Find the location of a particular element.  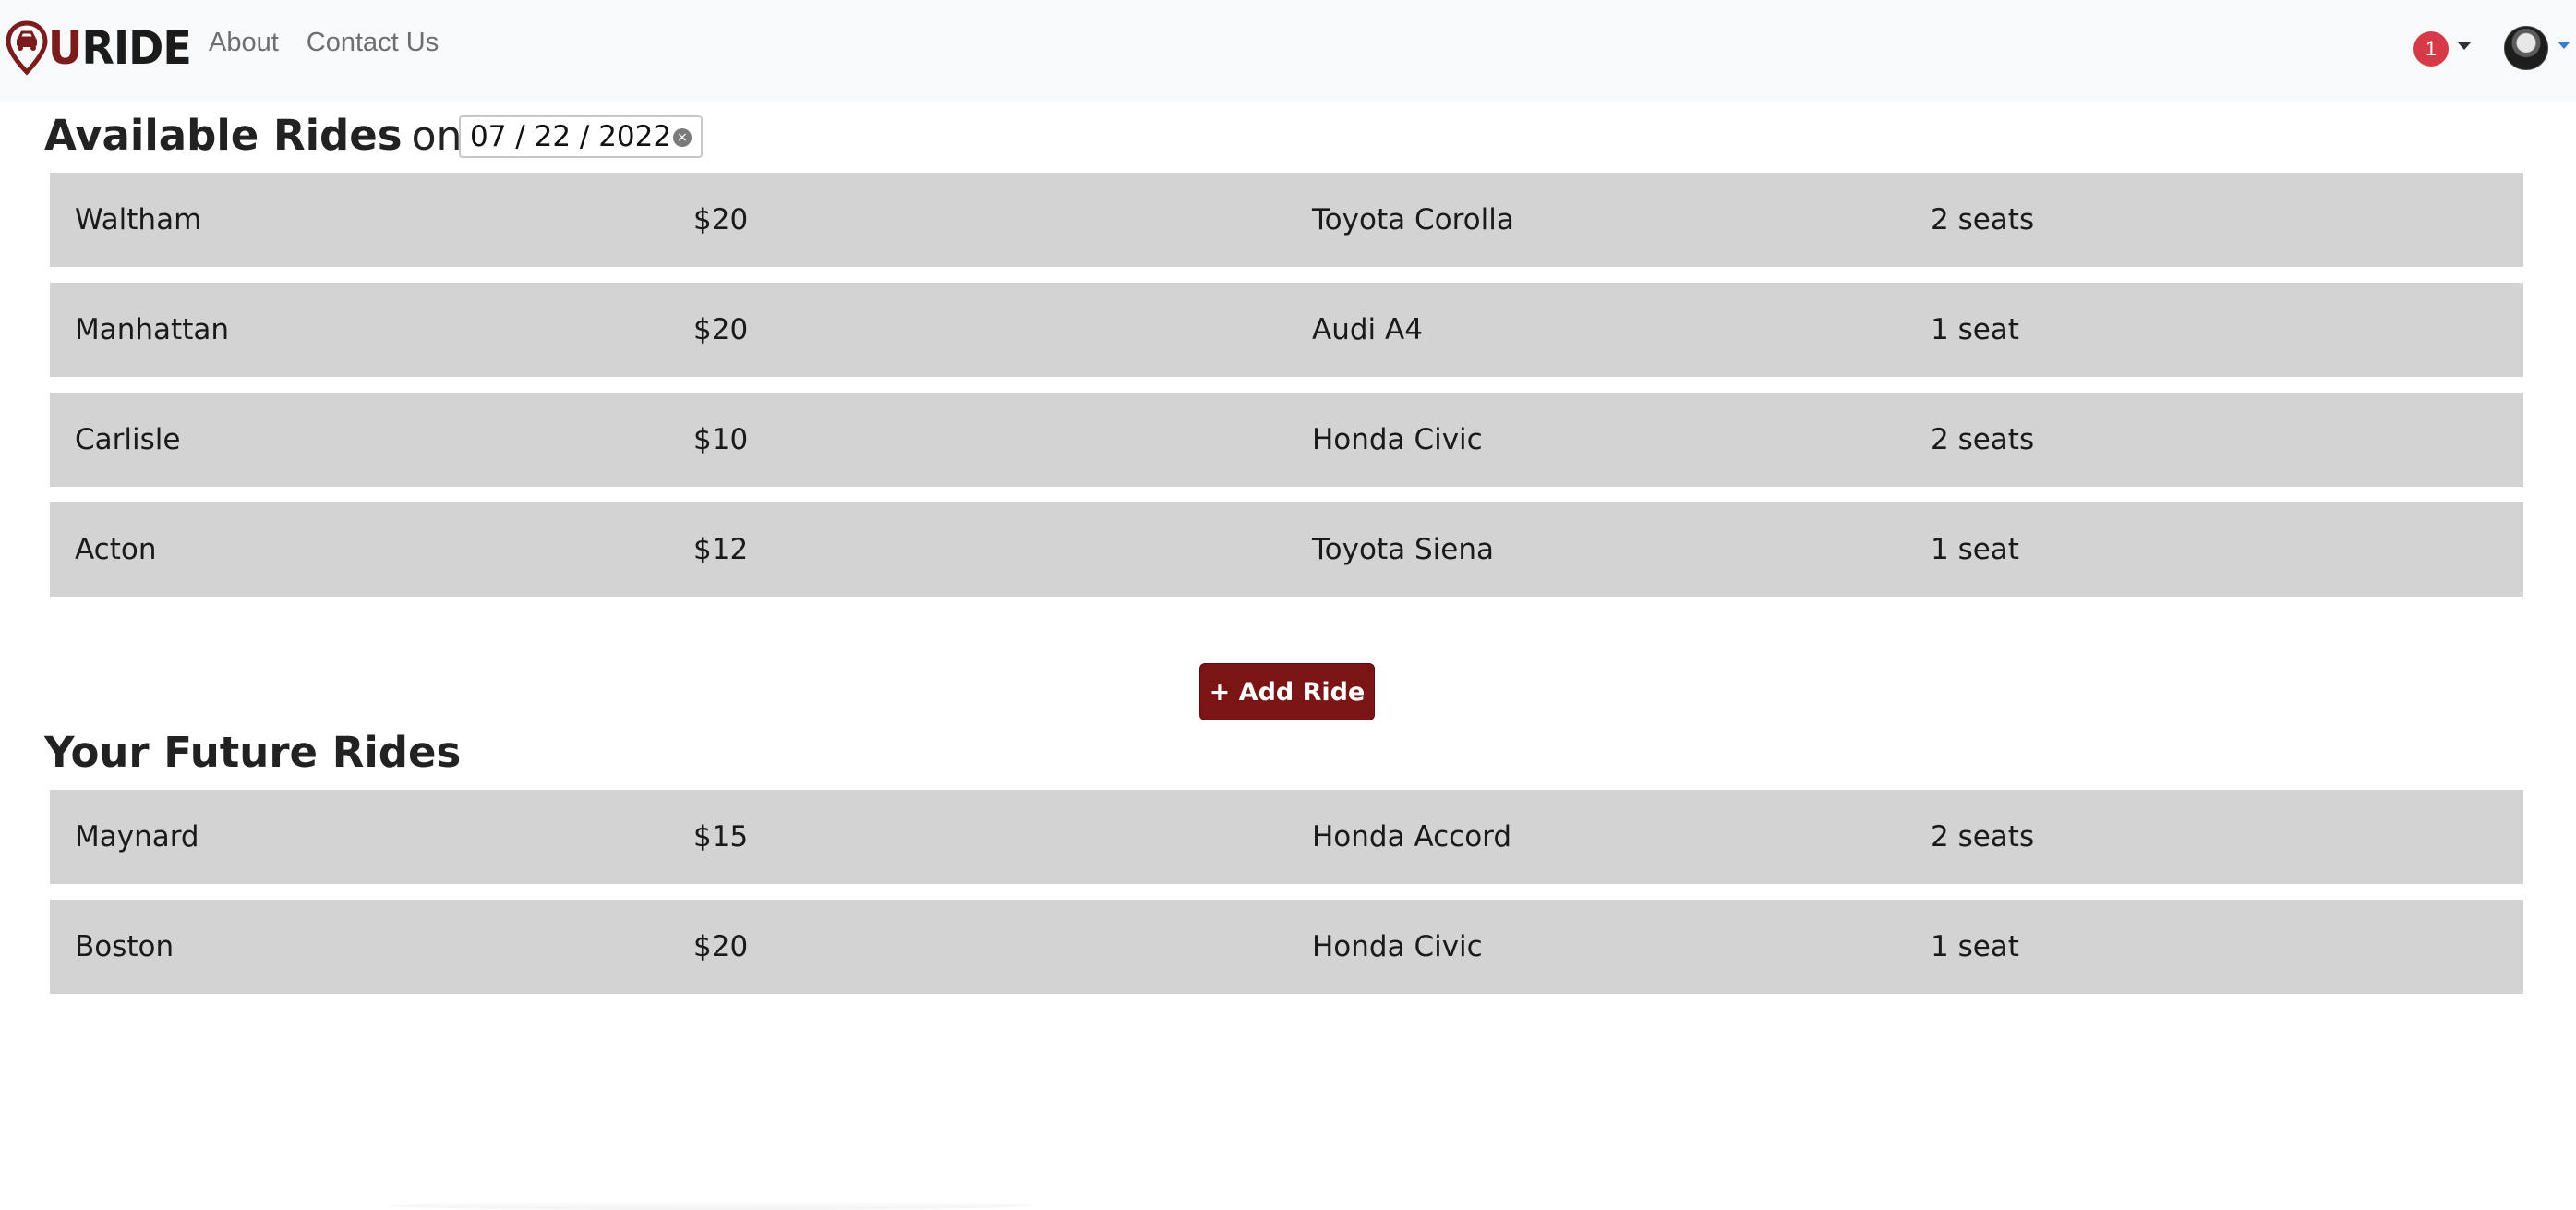

ride-date-input: 07 / 22 / 2022 × is located at coordinates (581, 136).